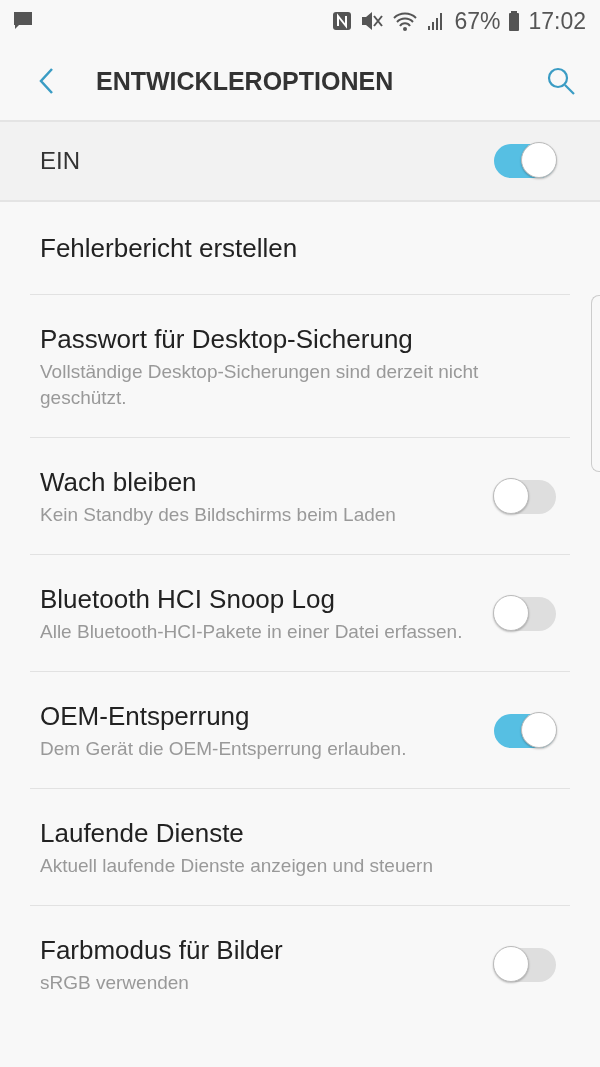 The height and width of the screenshot is (1067, 600). Describe the element at coordinates (514, 21) in the screenshot. I see `battery-icon` at that location.